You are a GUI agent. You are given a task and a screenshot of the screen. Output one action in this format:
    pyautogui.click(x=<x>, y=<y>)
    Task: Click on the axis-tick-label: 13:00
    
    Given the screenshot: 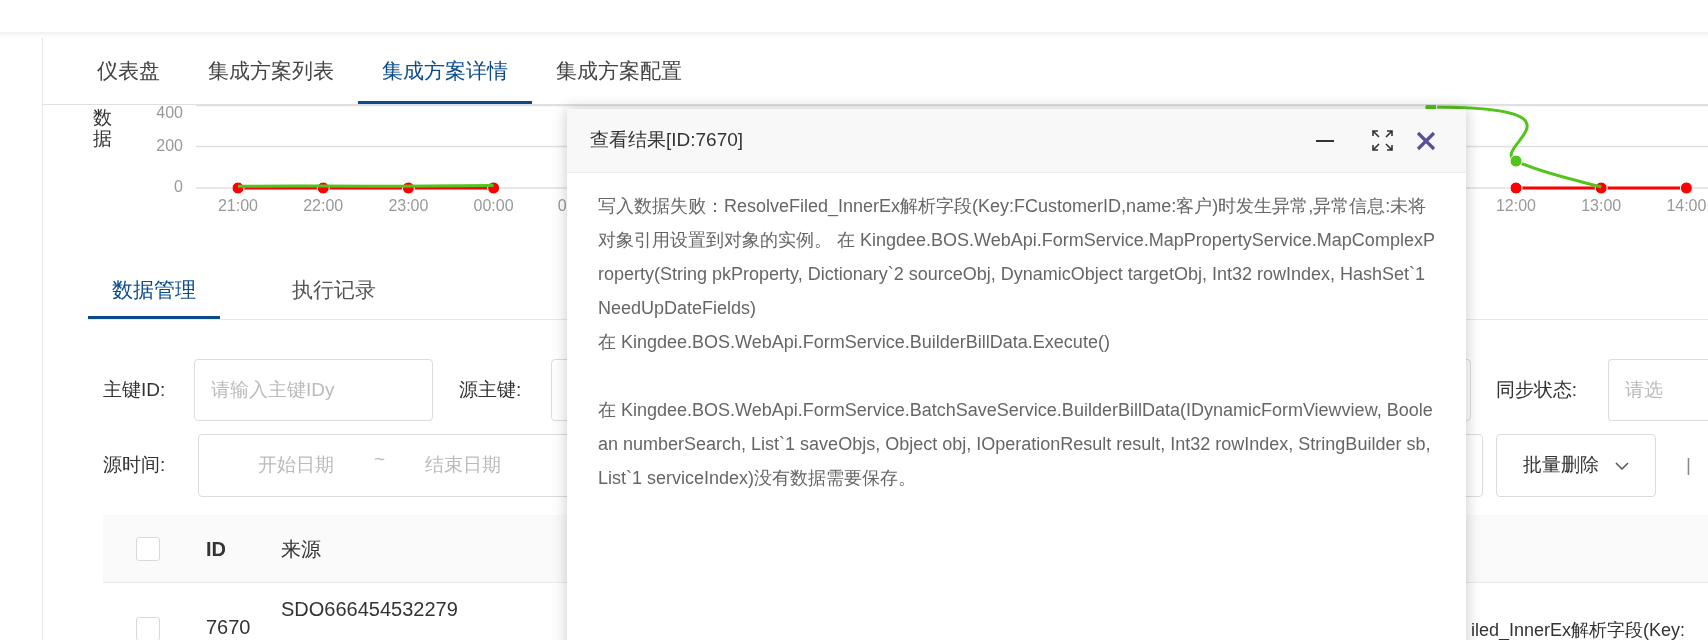 What is the action you would take?
    pyautogui.click(x=1601, y=205)
    